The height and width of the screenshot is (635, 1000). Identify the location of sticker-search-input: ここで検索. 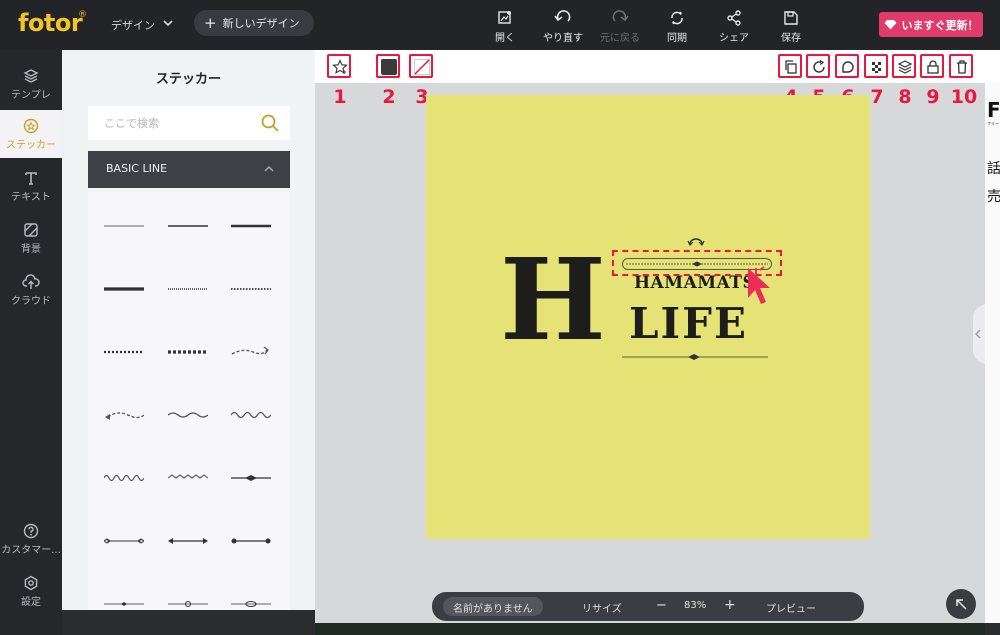
(189, 123).